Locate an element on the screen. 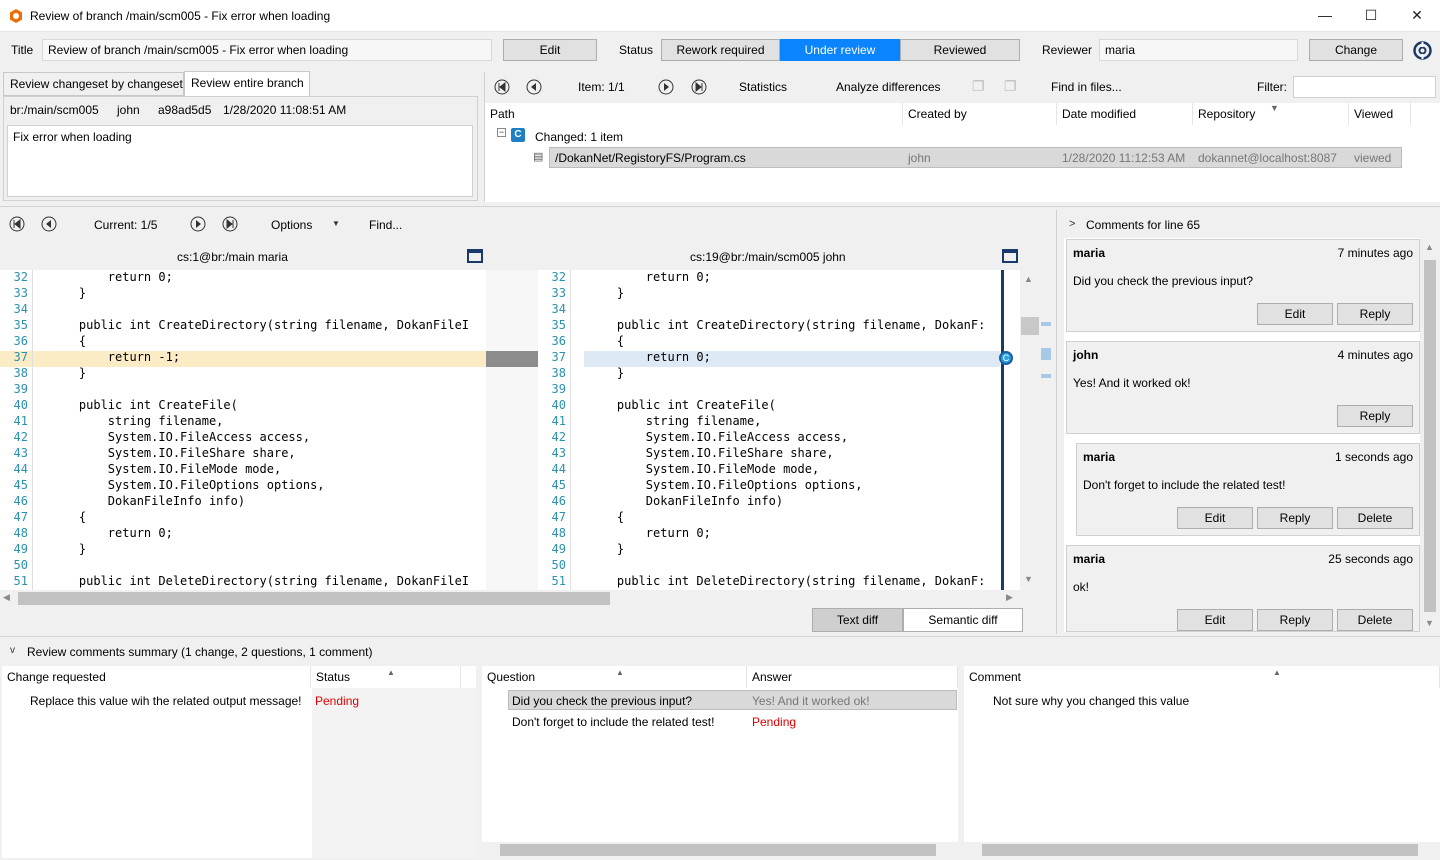 The width and height of the screenshot is (1440, 860). questions-h-scrollbar is located at coordinates (720, 850).